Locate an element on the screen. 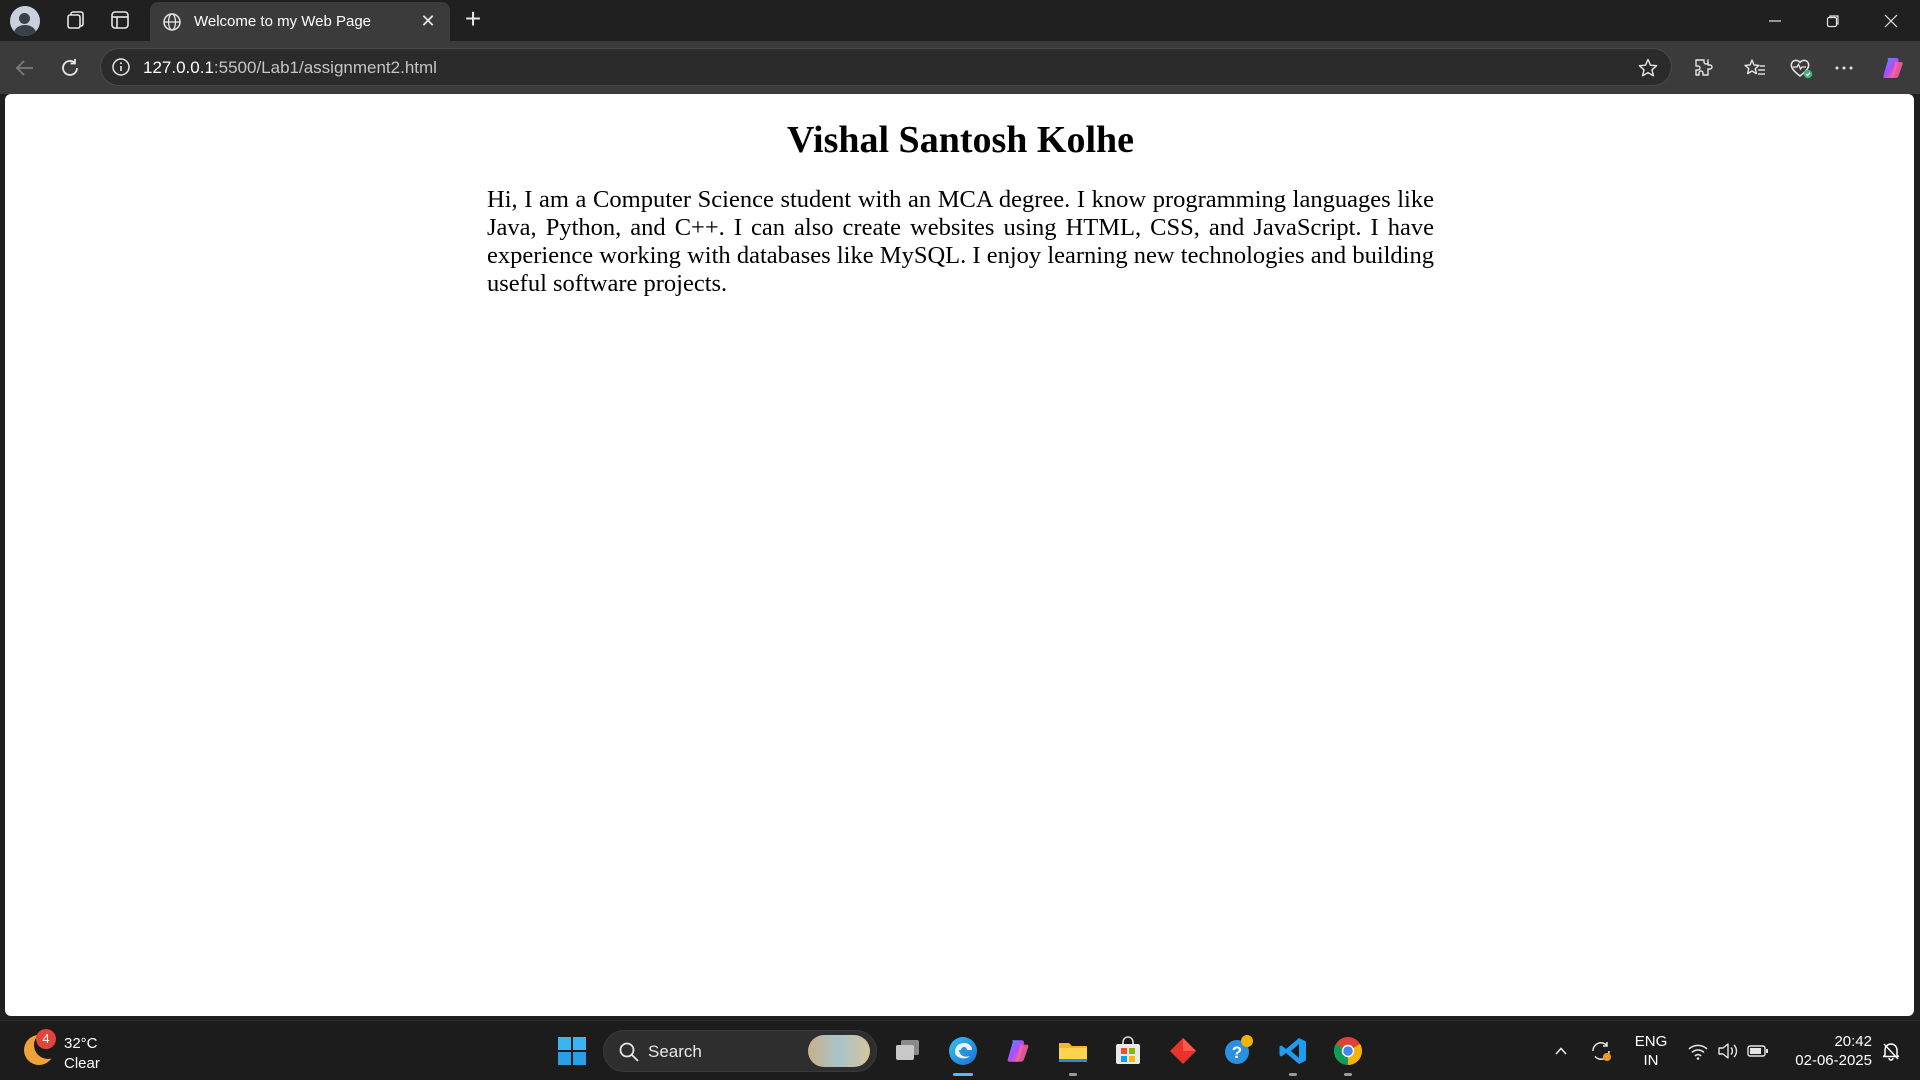 The image size is (1920, 1080). browser-tab-bar: Welcome to my Web Page ✕ + is located at coordinates (960, 20).